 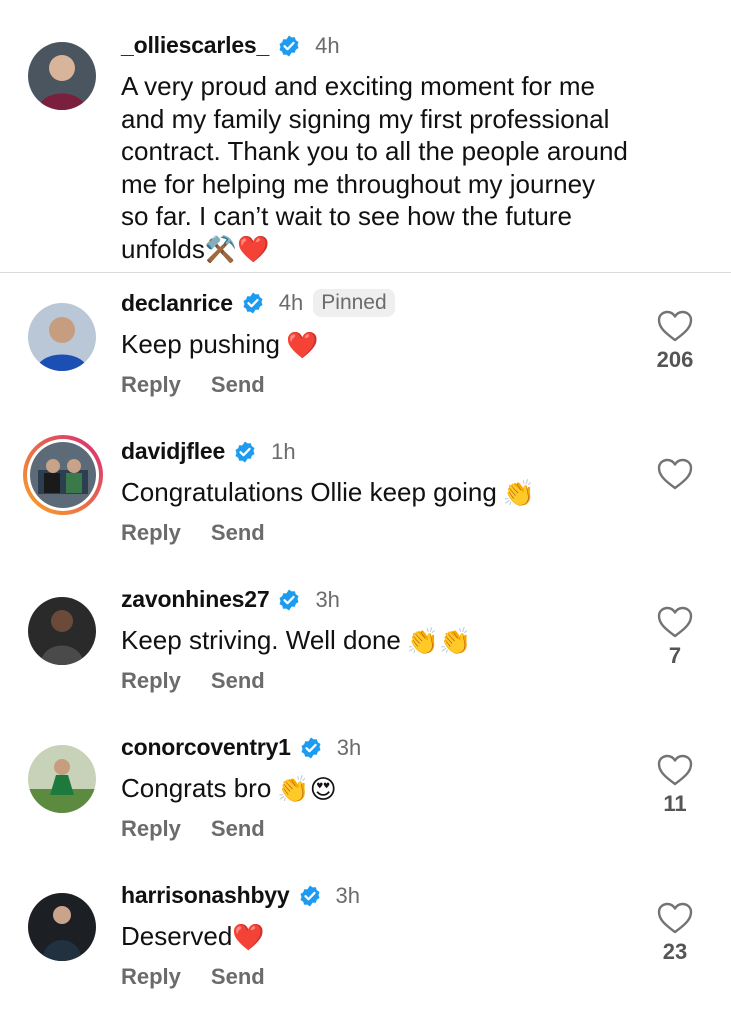 I want to click on clapping-emoji: 👏👏, so click(x=439, y=640).